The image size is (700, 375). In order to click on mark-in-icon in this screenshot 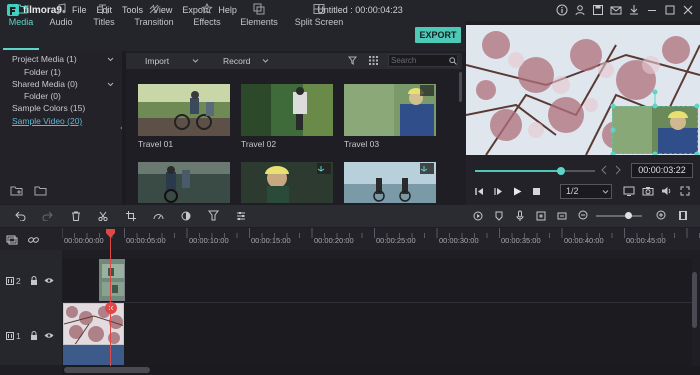, I will do `click(604, 170)`.